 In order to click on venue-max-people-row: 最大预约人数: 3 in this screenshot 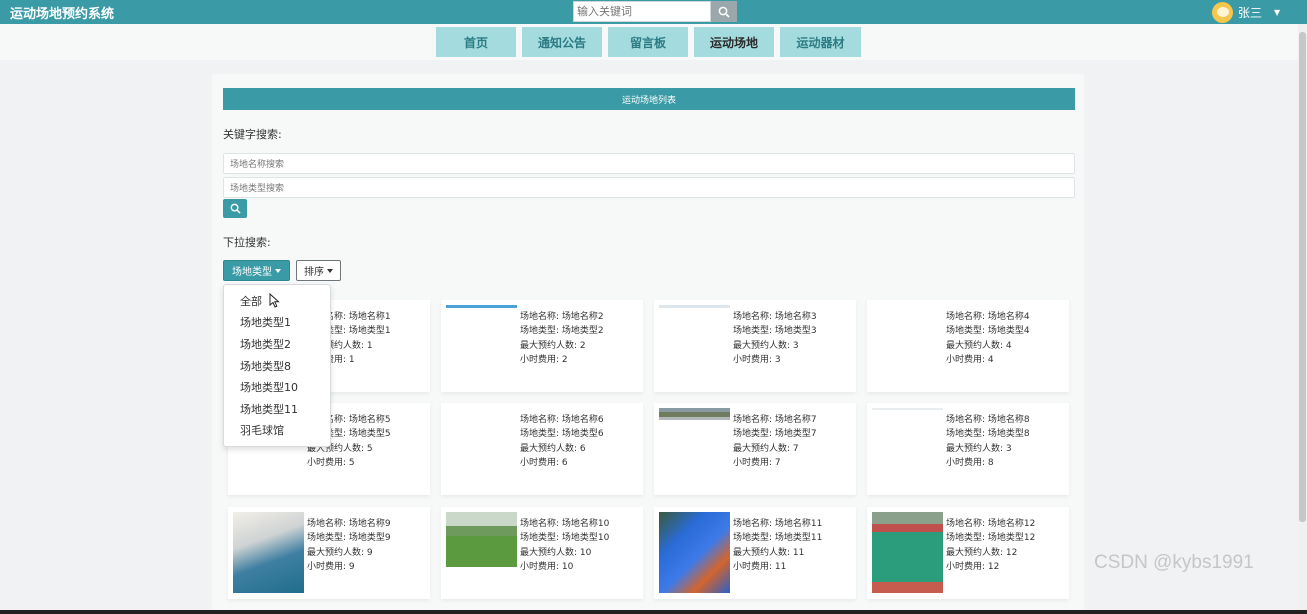, I will do `click(988, 449)`.